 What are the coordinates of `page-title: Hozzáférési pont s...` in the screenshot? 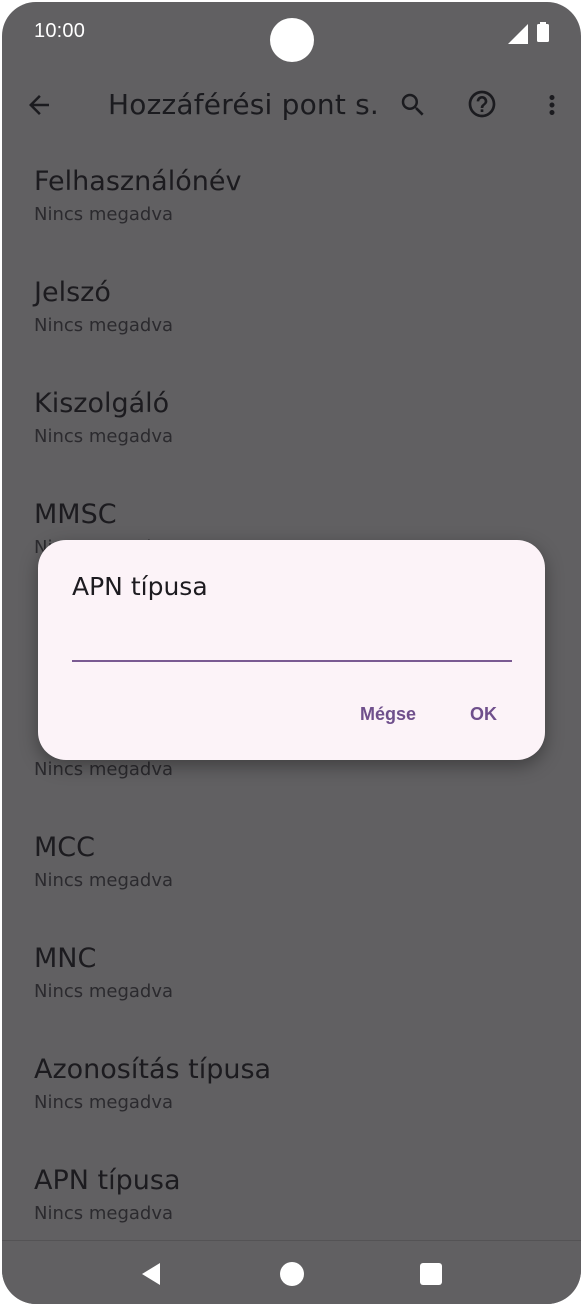 It's located at (243, 104).